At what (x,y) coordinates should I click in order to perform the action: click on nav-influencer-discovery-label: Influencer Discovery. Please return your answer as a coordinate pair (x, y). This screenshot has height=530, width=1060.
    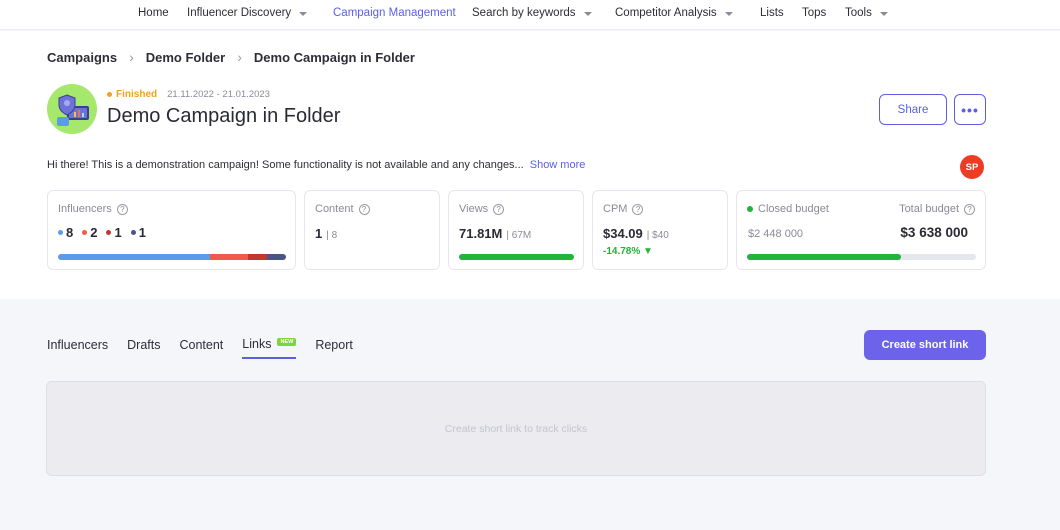
    Looking at the image, I should click on (239, 13).